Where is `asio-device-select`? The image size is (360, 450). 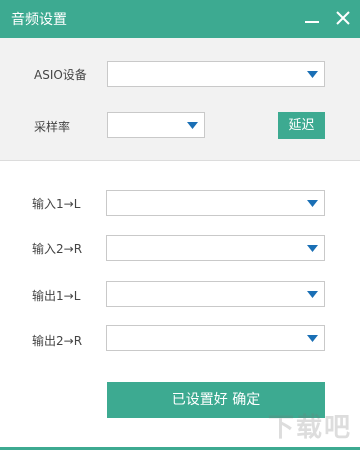
asio-device-select is located at coordinates (216, 74).